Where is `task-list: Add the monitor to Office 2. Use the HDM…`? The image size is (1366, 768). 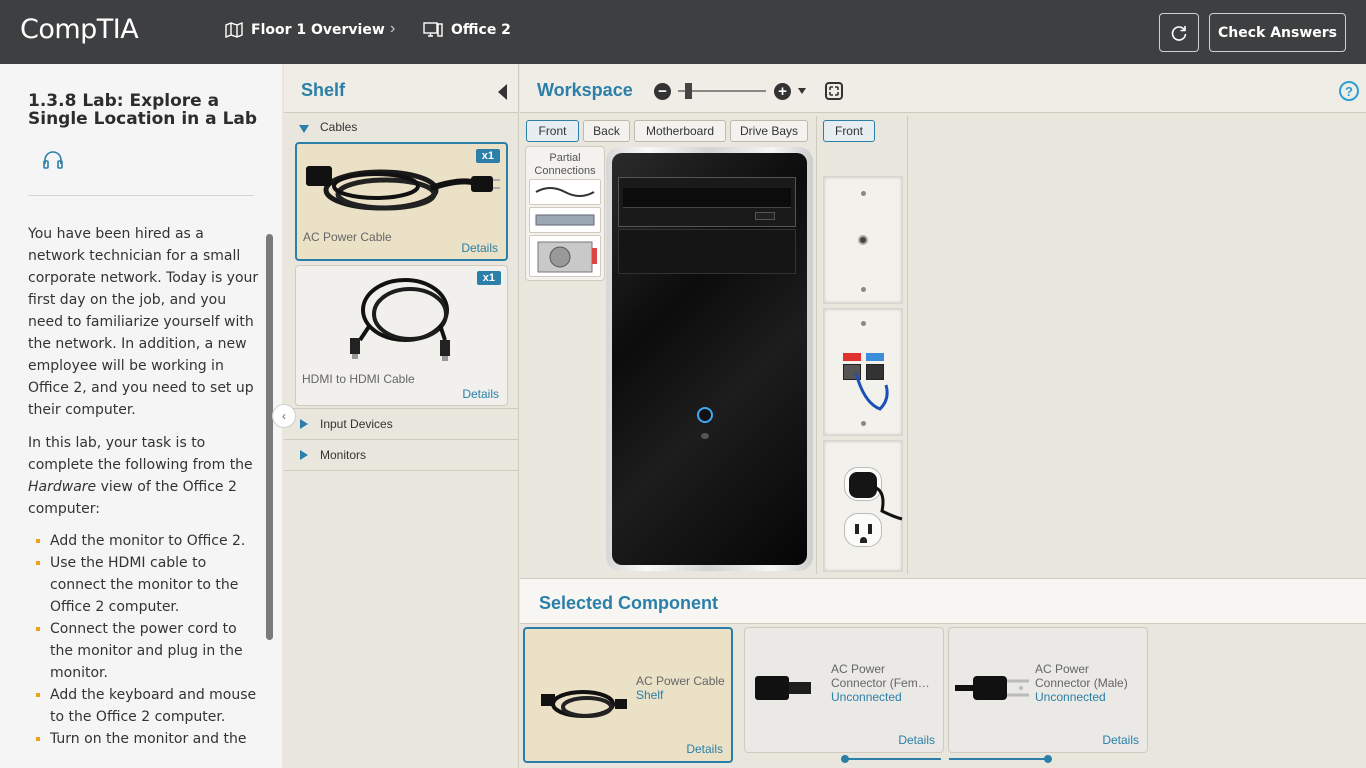
task-list: Add the monitor to Office 2. Use the HDM… is located at coordinates (146, 640).